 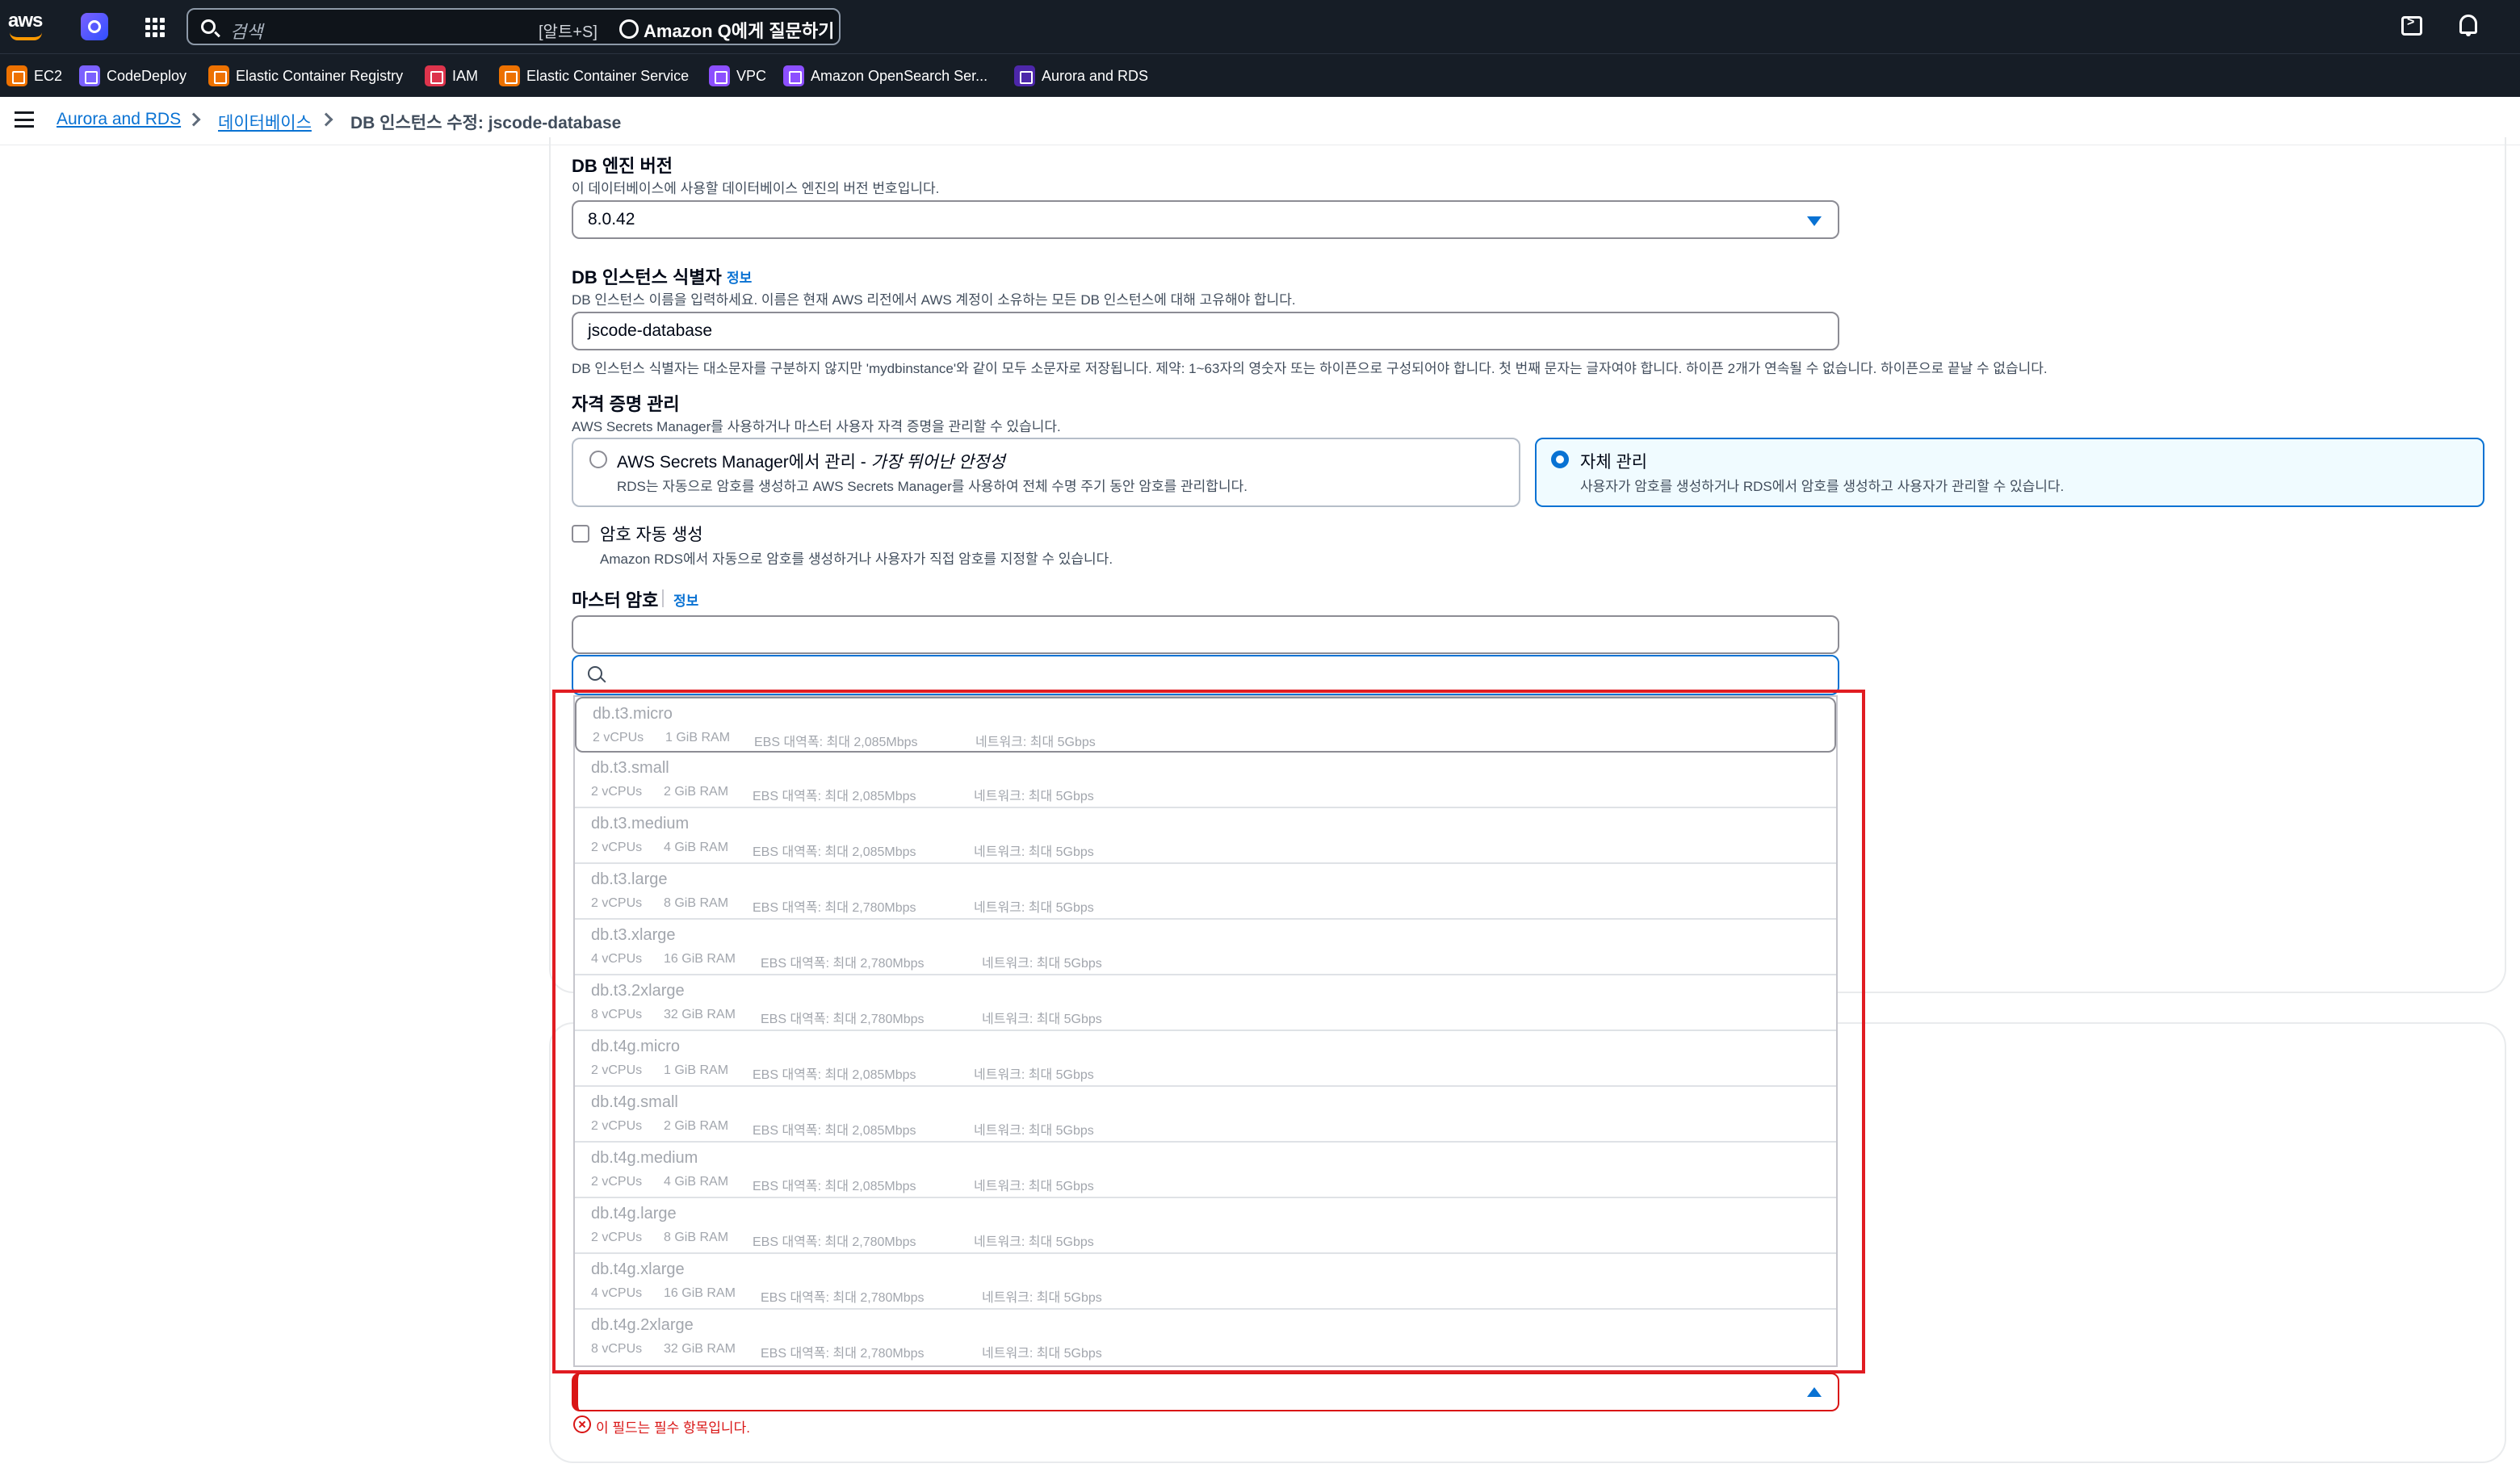 I want to click on vpc-icon, so click(x=719, y=75).